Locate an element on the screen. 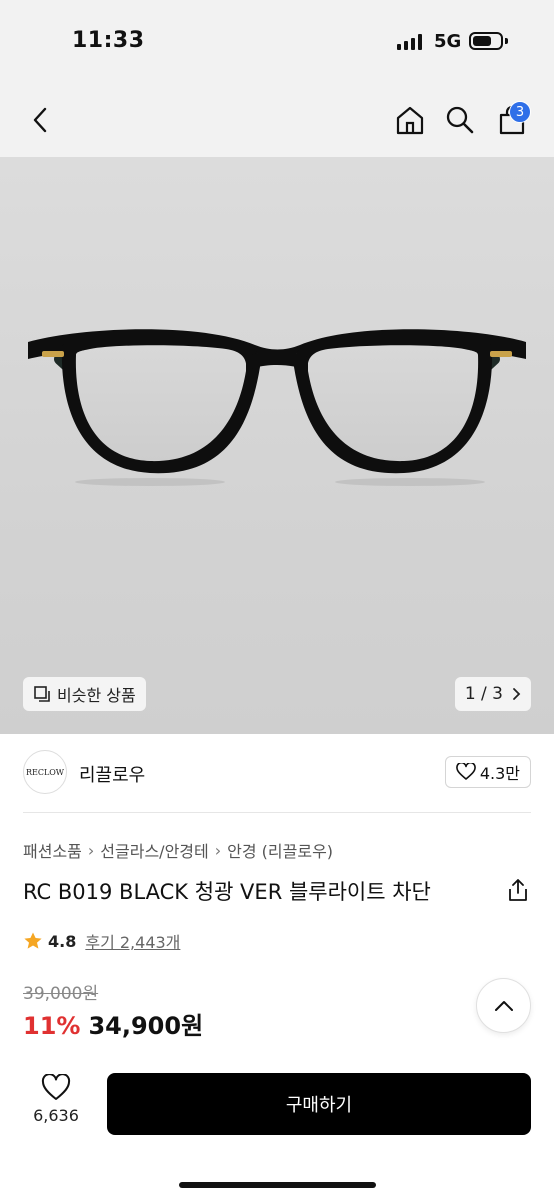 The height and width of the screenshot is (1200, 554). similar-products-label: 비슷한 상품 is located at coordinates (96, 695).